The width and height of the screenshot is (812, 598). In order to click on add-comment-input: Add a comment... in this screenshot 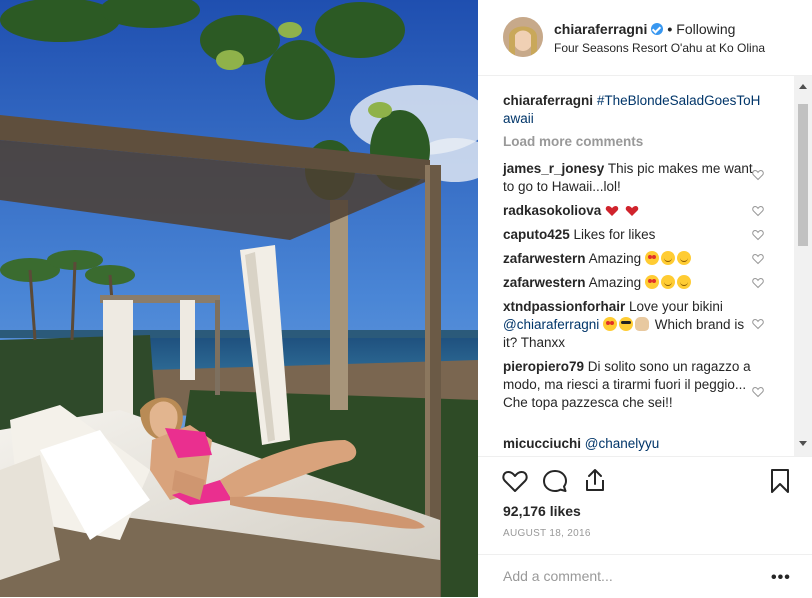, I will do `click(558, 576)`.